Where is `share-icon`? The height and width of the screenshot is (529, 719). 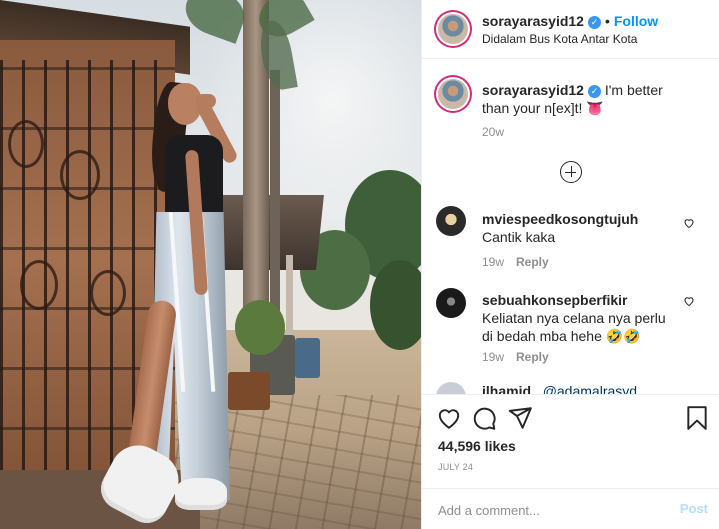
share-icon is located at coordinates (520, 418).